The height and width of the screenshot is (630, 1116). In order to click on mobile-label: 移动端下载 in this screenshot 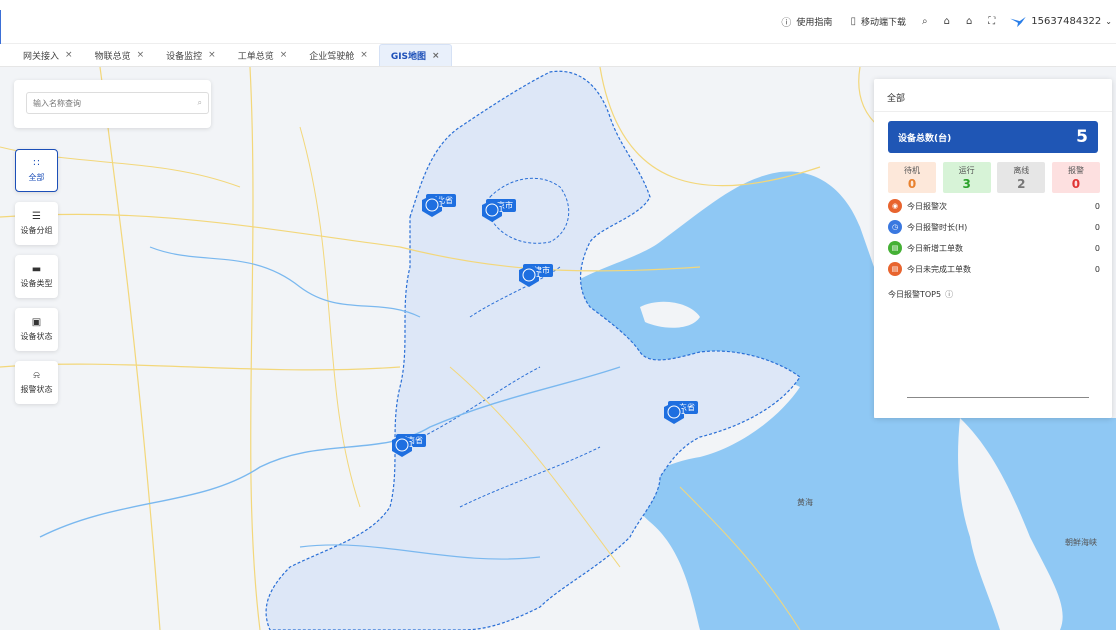, I will do `click(883, 23)`.